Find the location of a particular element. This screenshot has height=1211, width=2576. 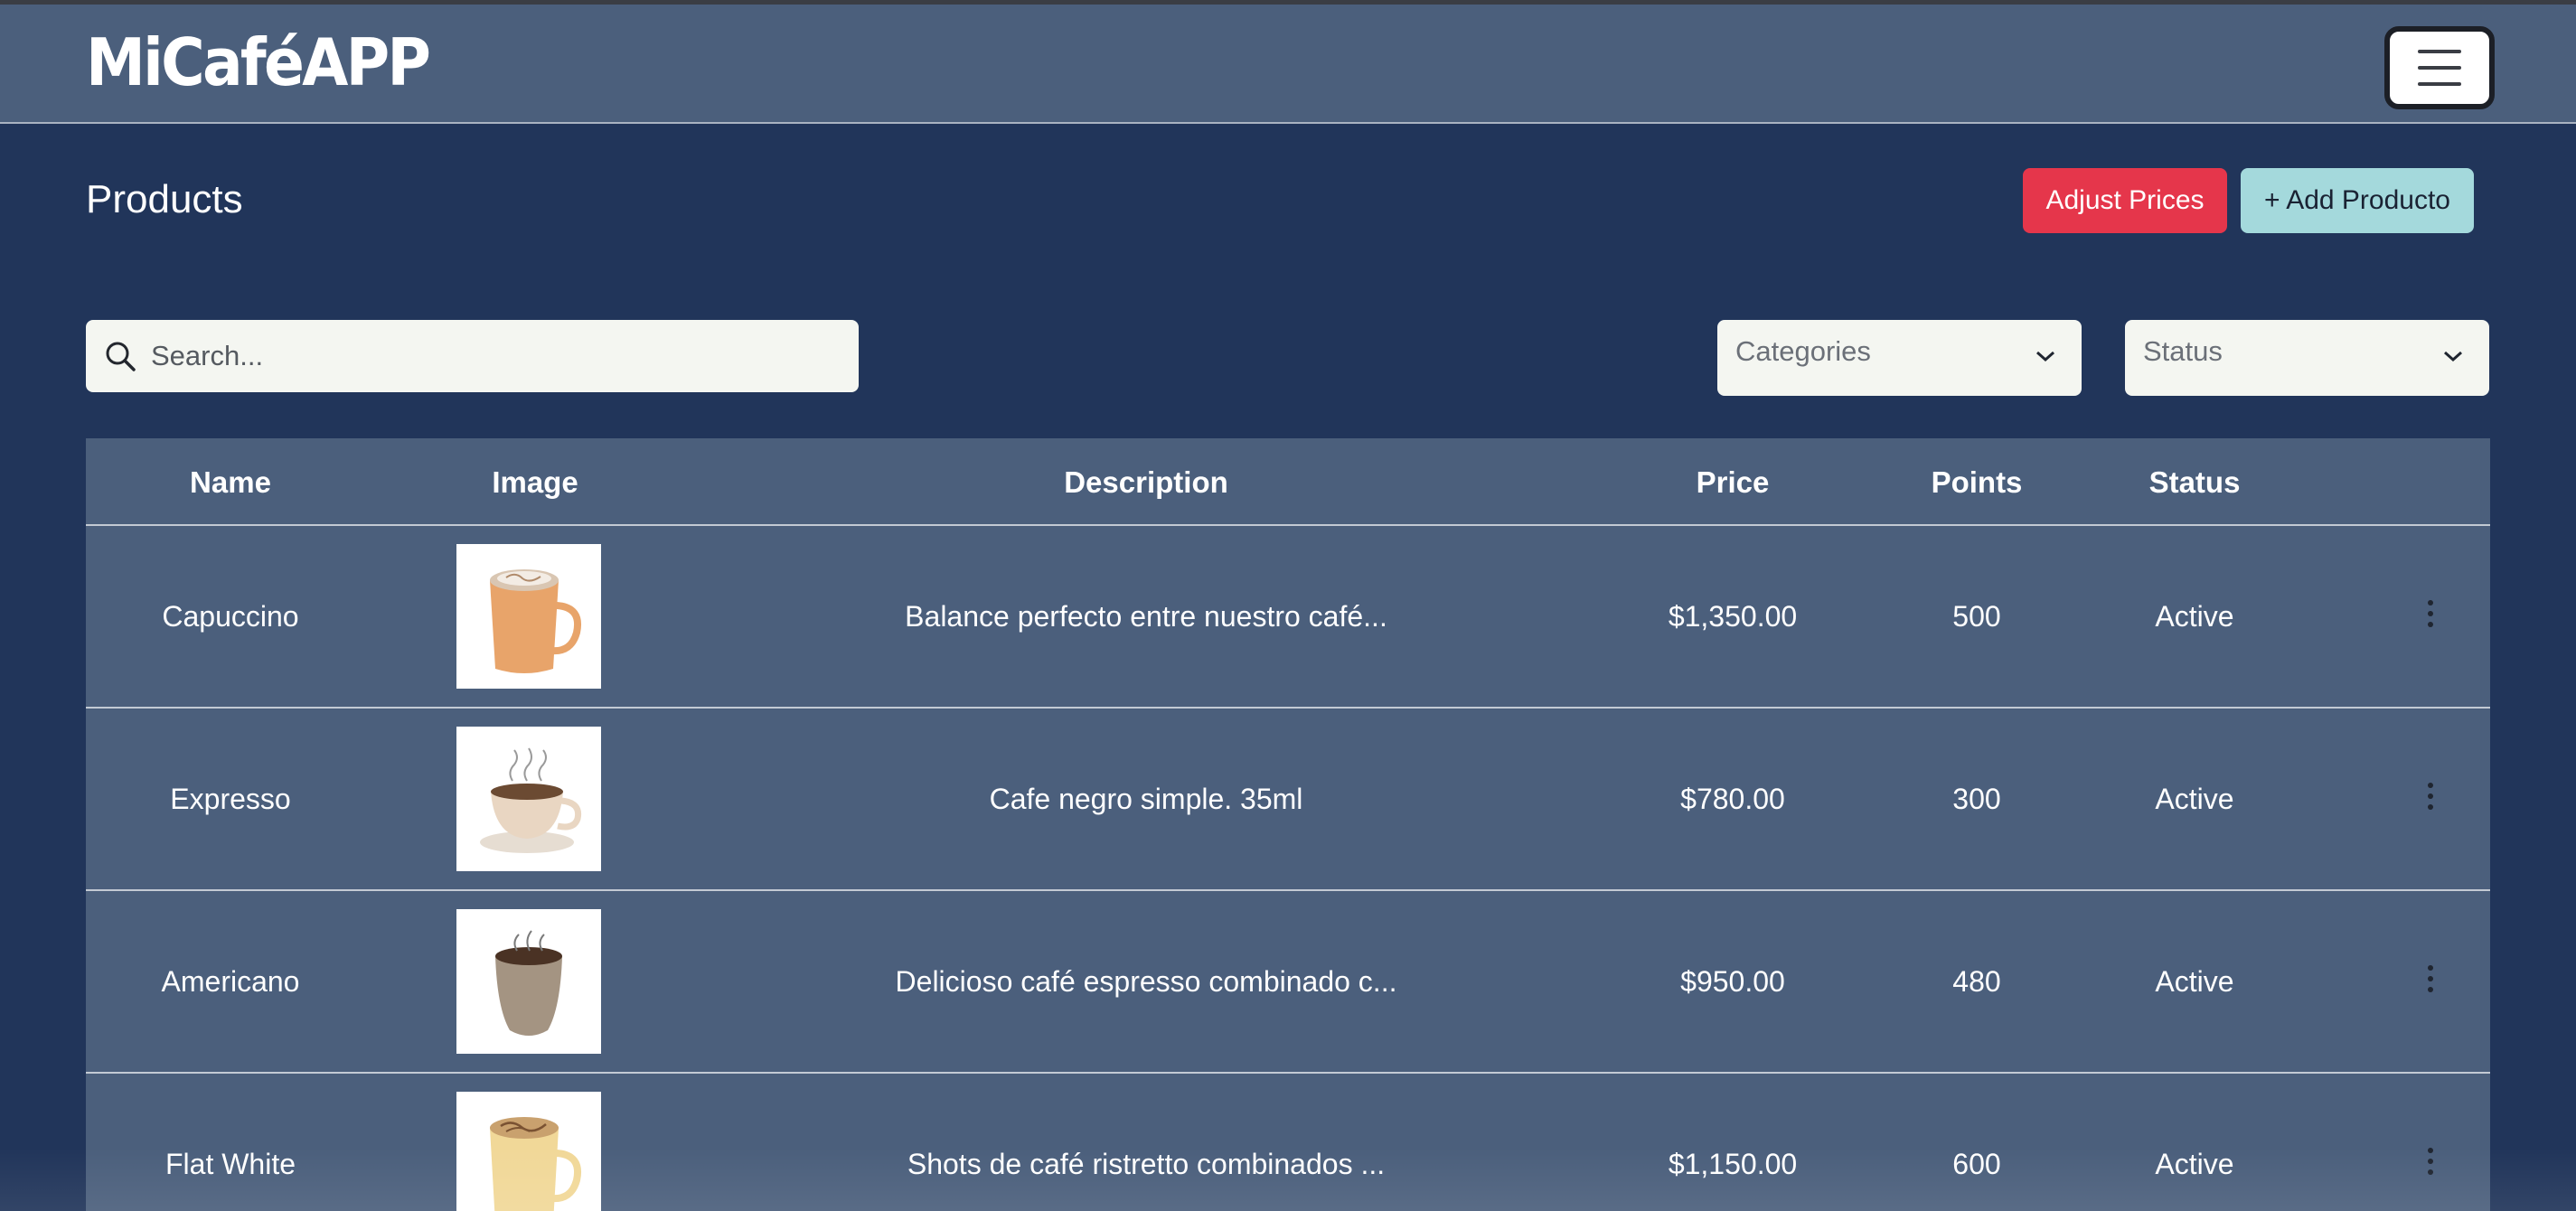

americano-cup-icon is located at coordinates (528, 983).